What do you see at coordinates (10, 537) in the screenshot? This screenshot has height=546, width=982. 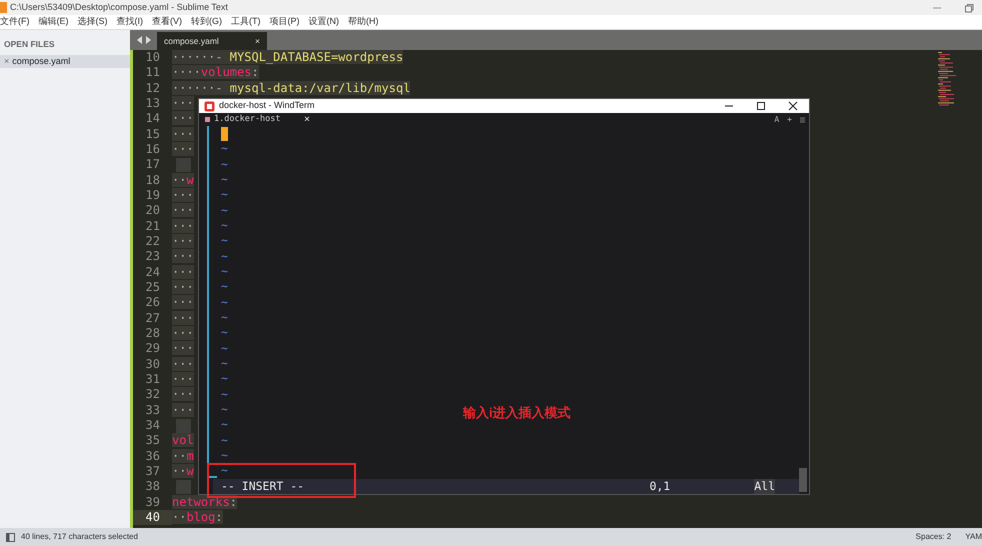 I see `panel-toggle-icon` at bounding box center [10, 537].